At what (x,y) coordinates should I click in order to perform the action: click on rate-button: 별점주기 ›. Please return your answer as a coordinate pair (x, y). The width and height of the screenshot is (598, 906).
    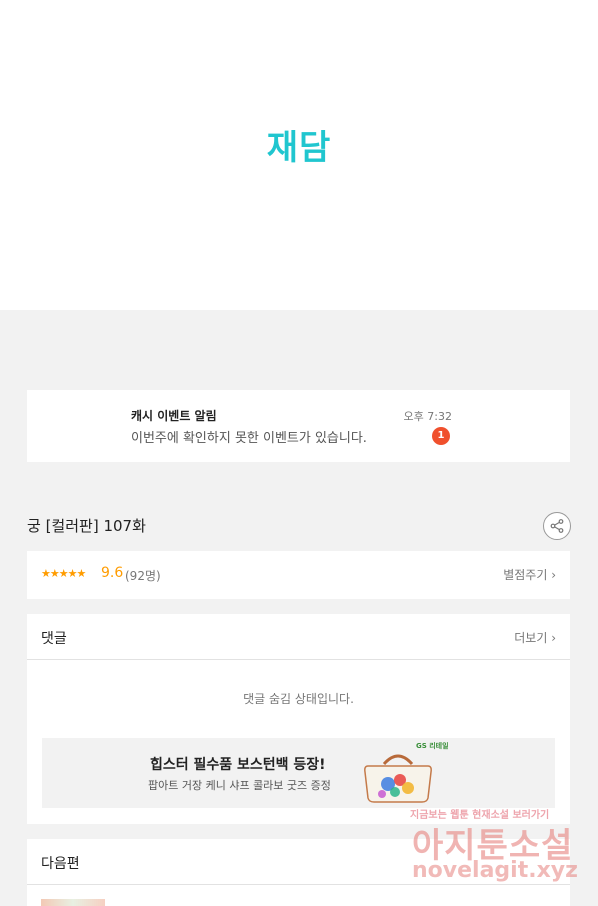
    Looking at the image, I should click on (529, 574).